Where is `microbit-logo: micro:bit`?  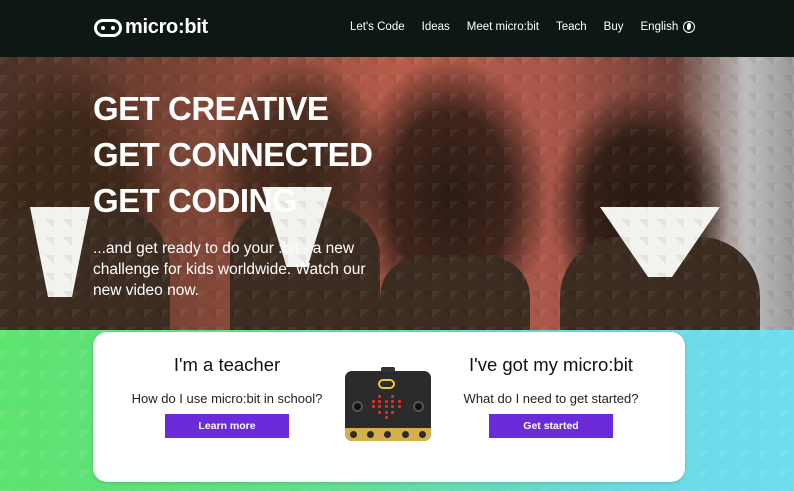 microbit-logo: micro:bit is located at coordinates (151, 27).